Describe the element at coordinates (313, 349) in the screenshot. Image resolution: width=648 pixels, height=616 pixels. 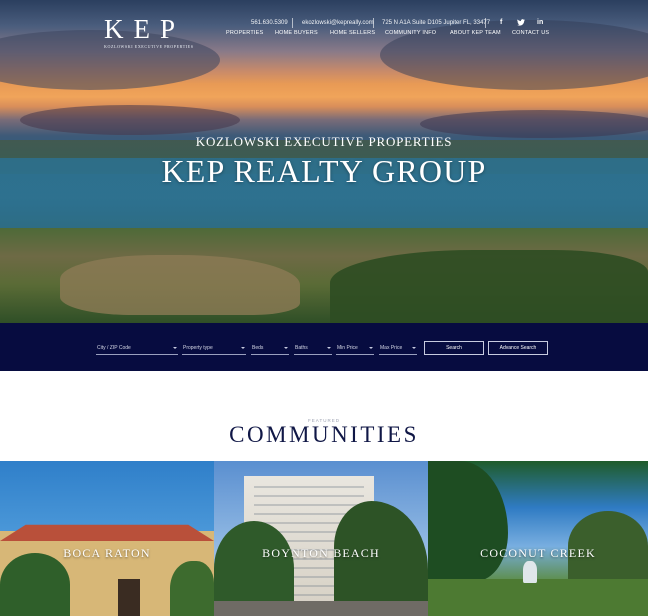
I see `baths-select: Baths` at that location.